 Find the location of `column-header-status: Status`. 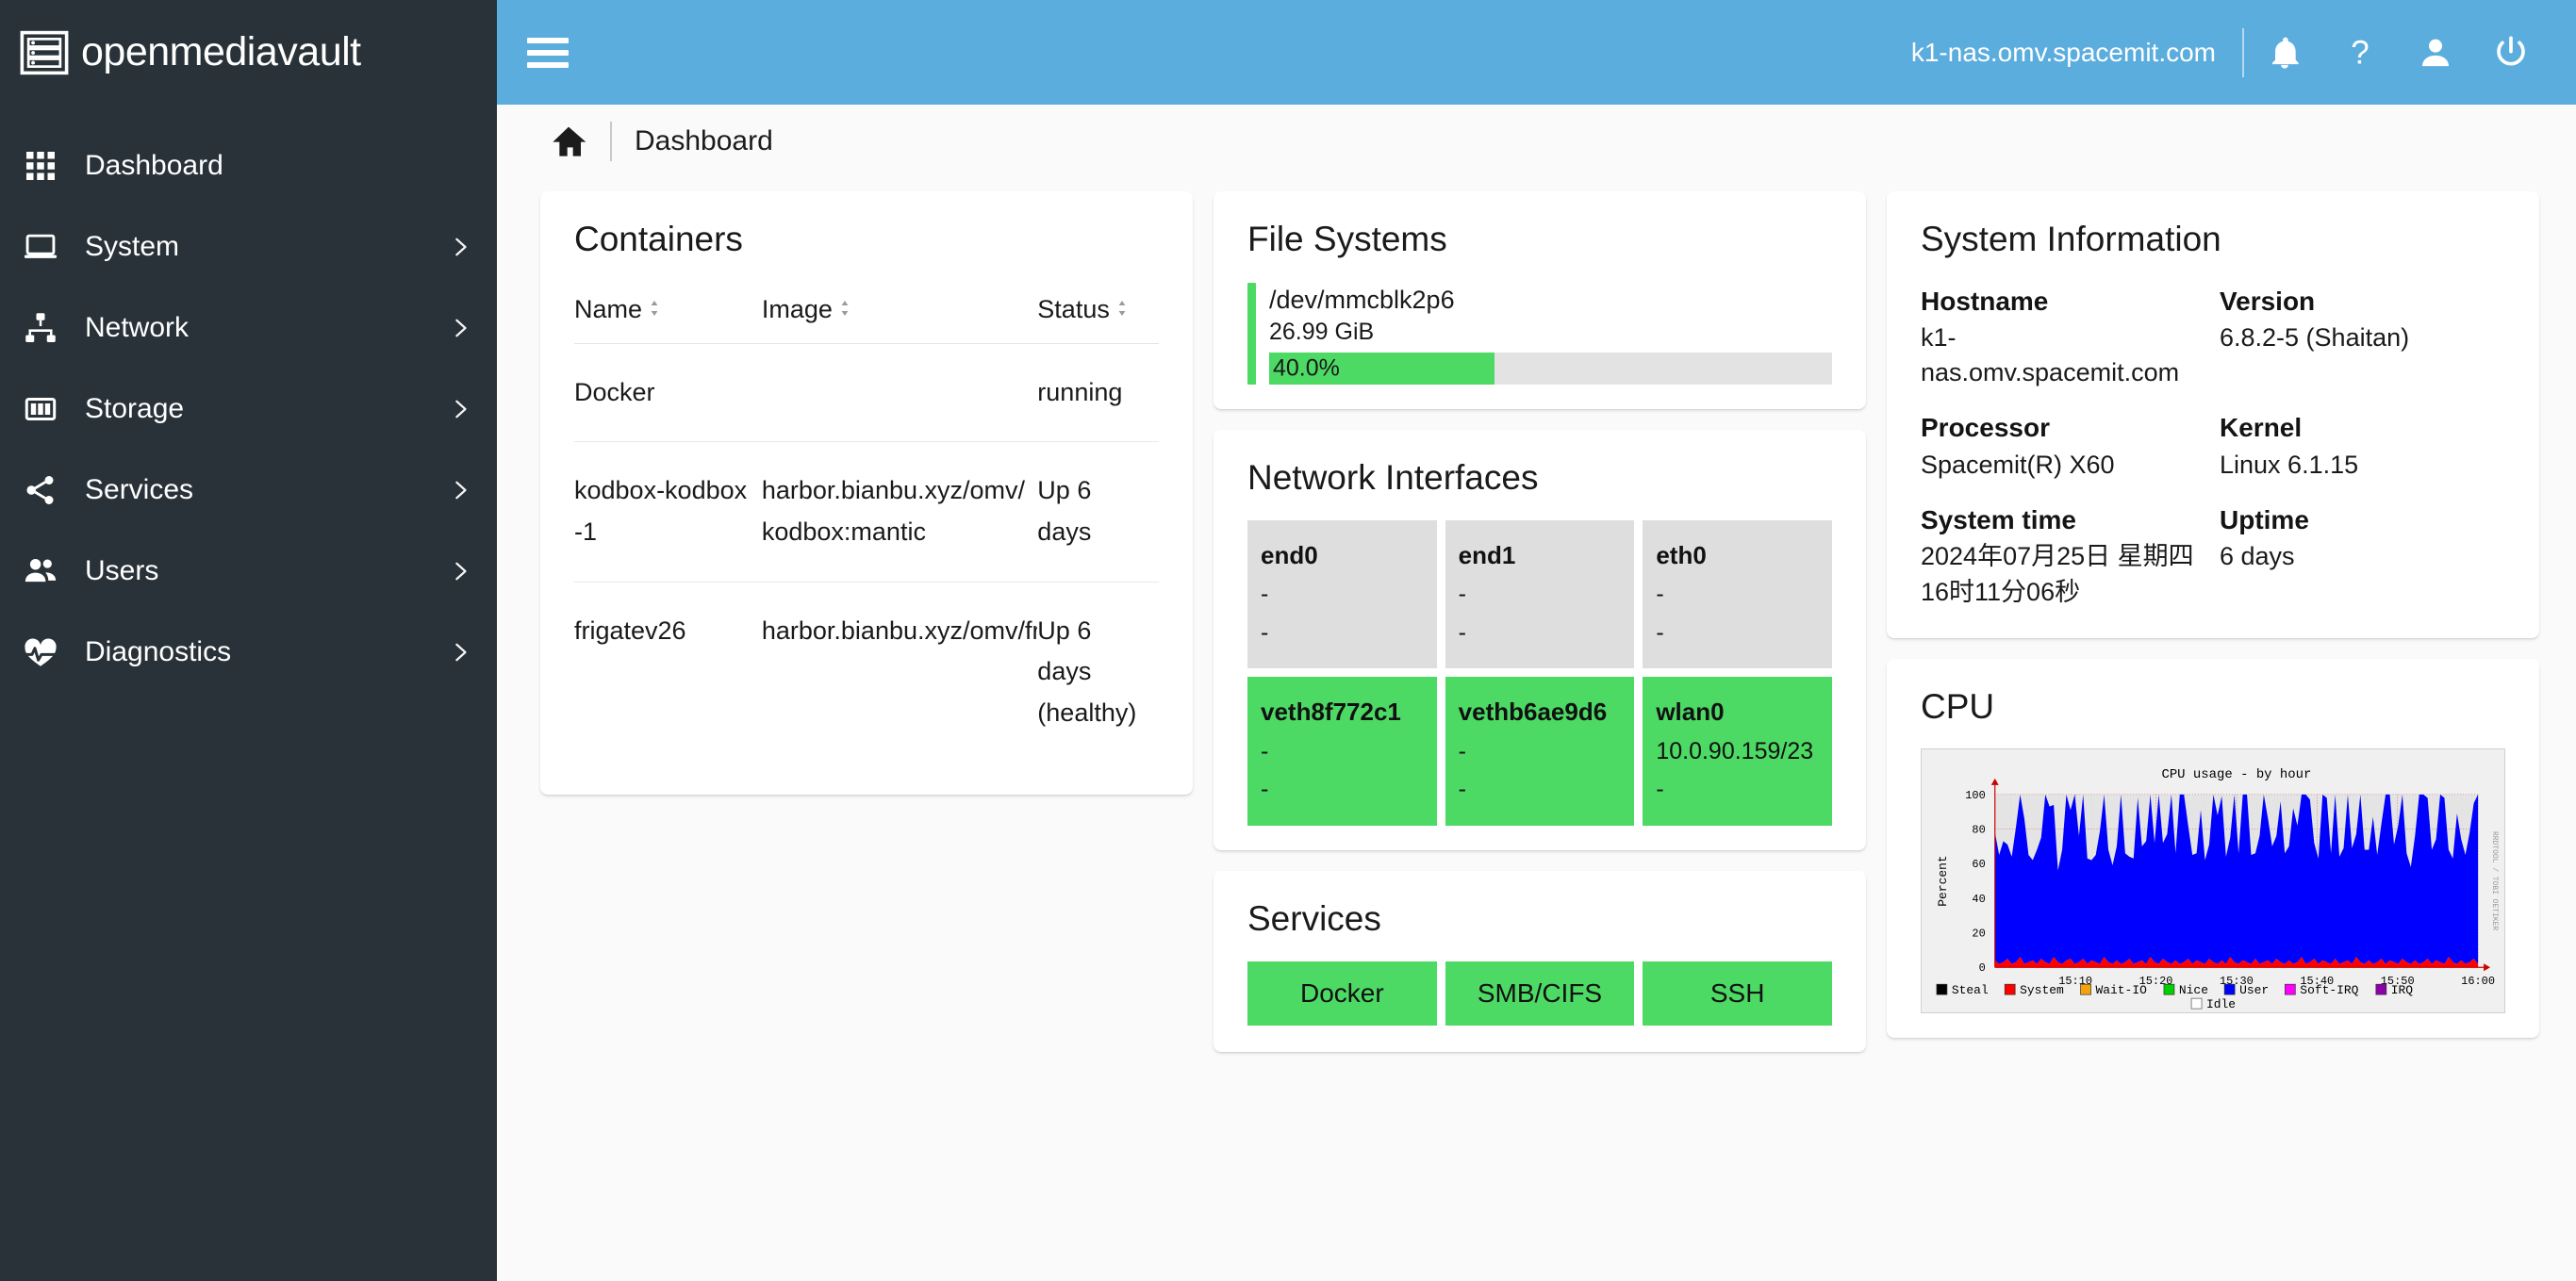

column-header-status: Status is located at coordinates (1098, 308).